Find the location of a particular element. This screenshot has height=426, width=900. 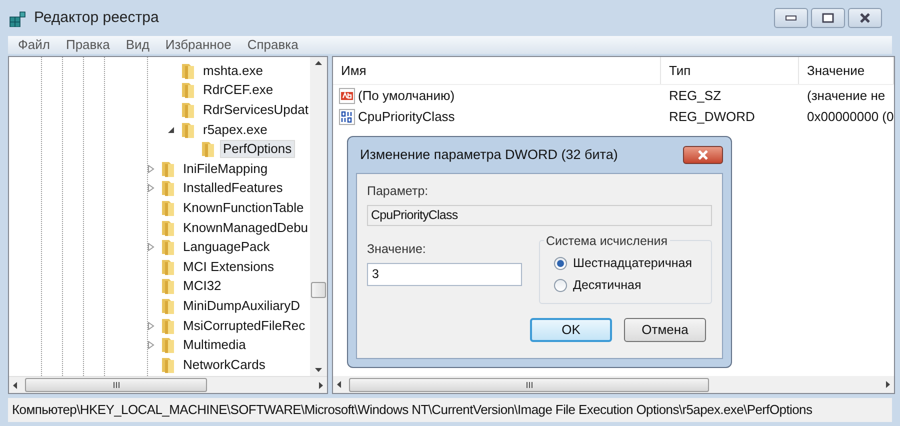

tree-item: MsiCorruptedFileRec is located at coordinates (244, 325).